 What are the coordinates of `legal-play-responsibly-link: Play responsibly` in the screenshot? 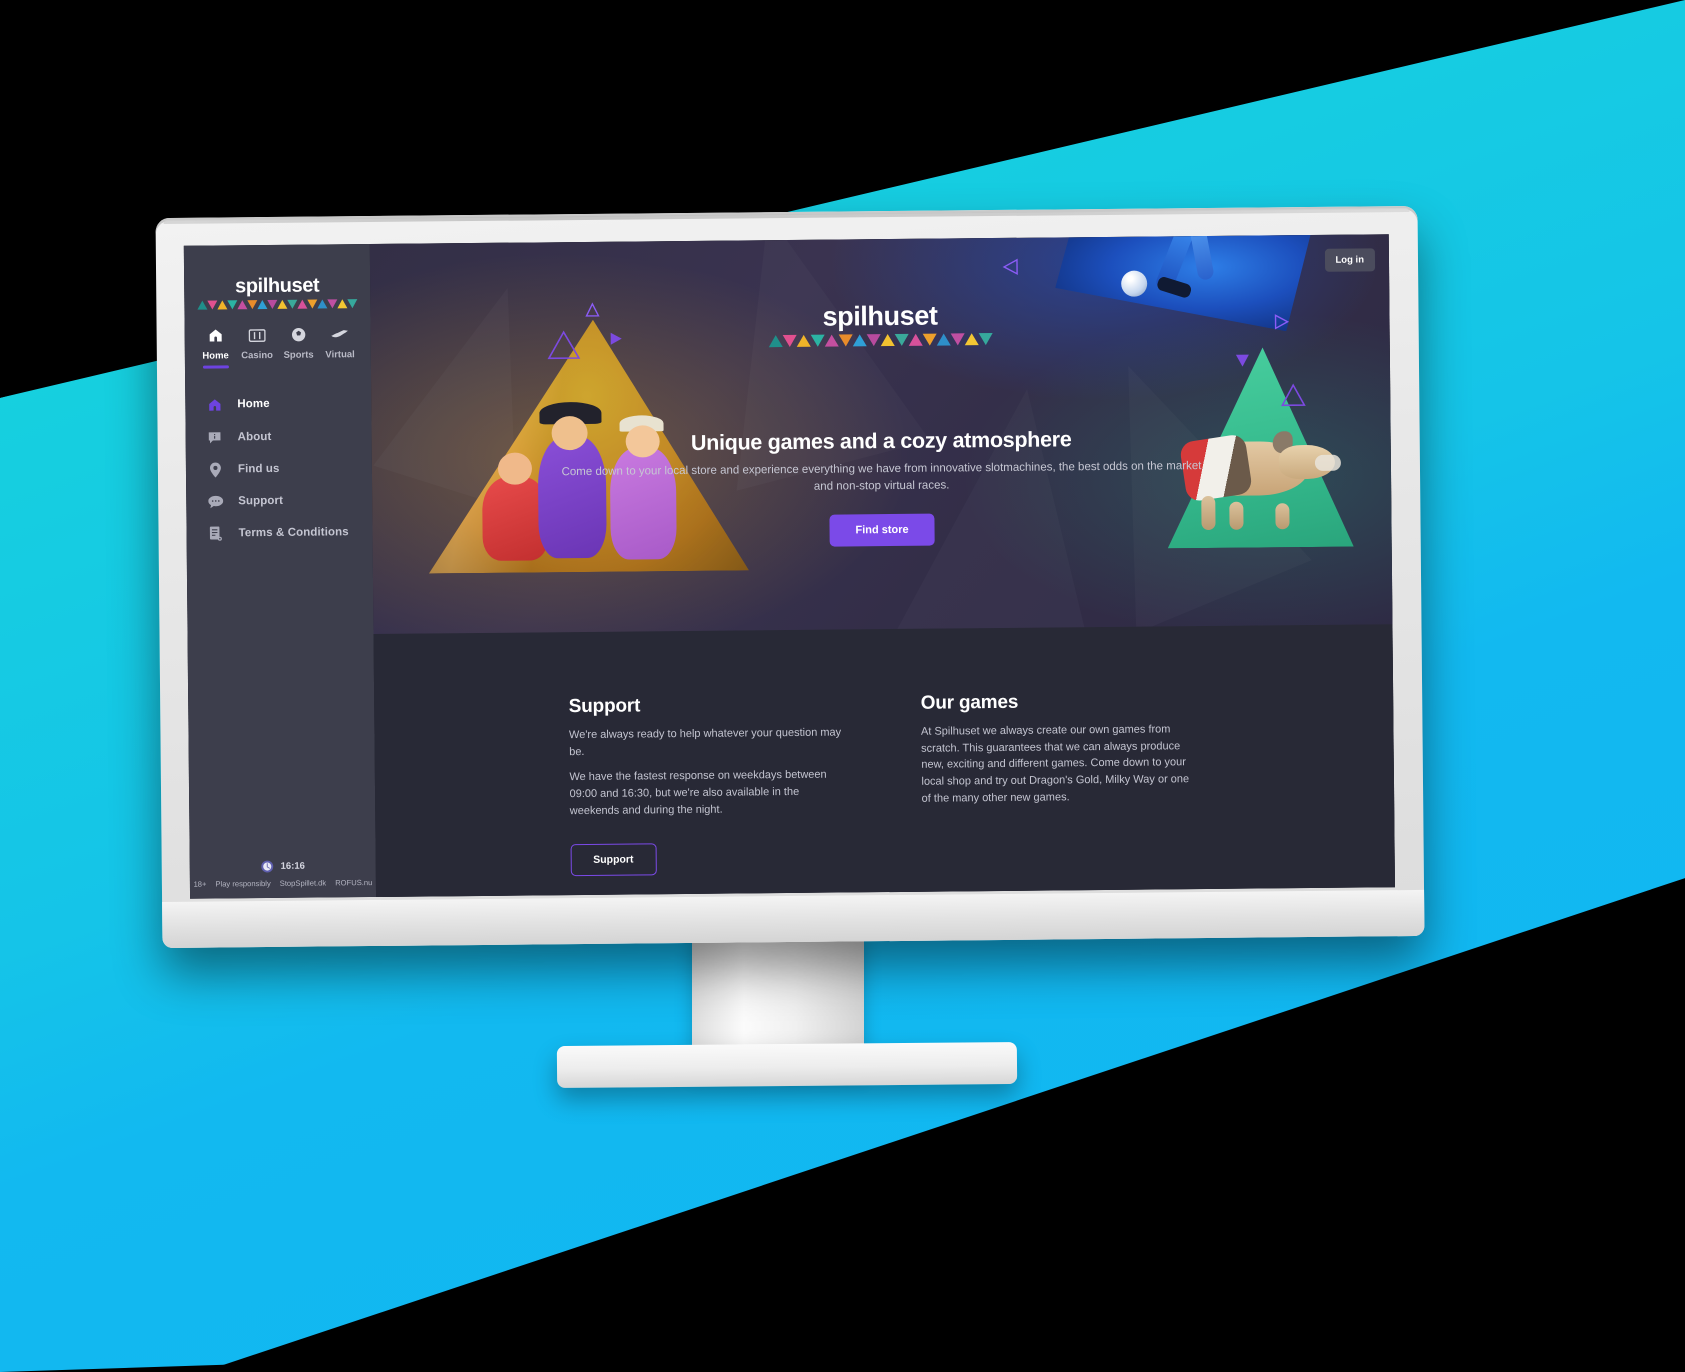 It's located at (242, 884).